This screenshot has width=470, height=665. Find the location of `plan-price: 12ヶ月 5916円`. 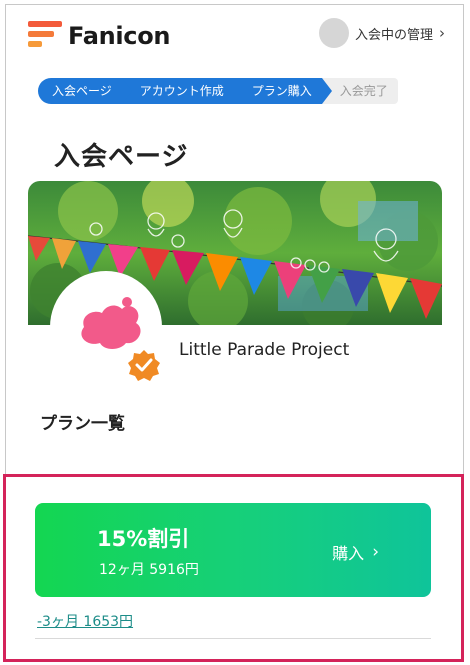

plan-price: 12ヶ月 5916円 is located at coordinates (149, 570).